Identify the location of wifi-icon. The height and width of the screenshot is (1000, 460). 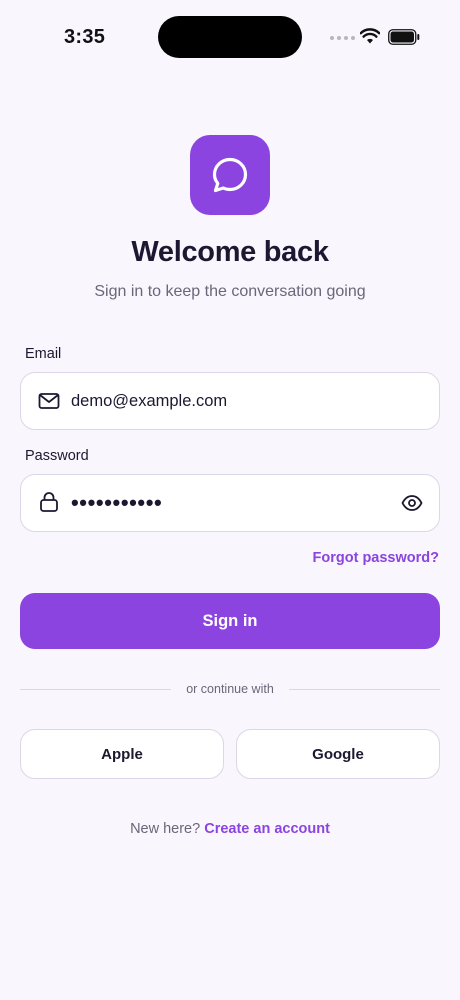
(370, 36).